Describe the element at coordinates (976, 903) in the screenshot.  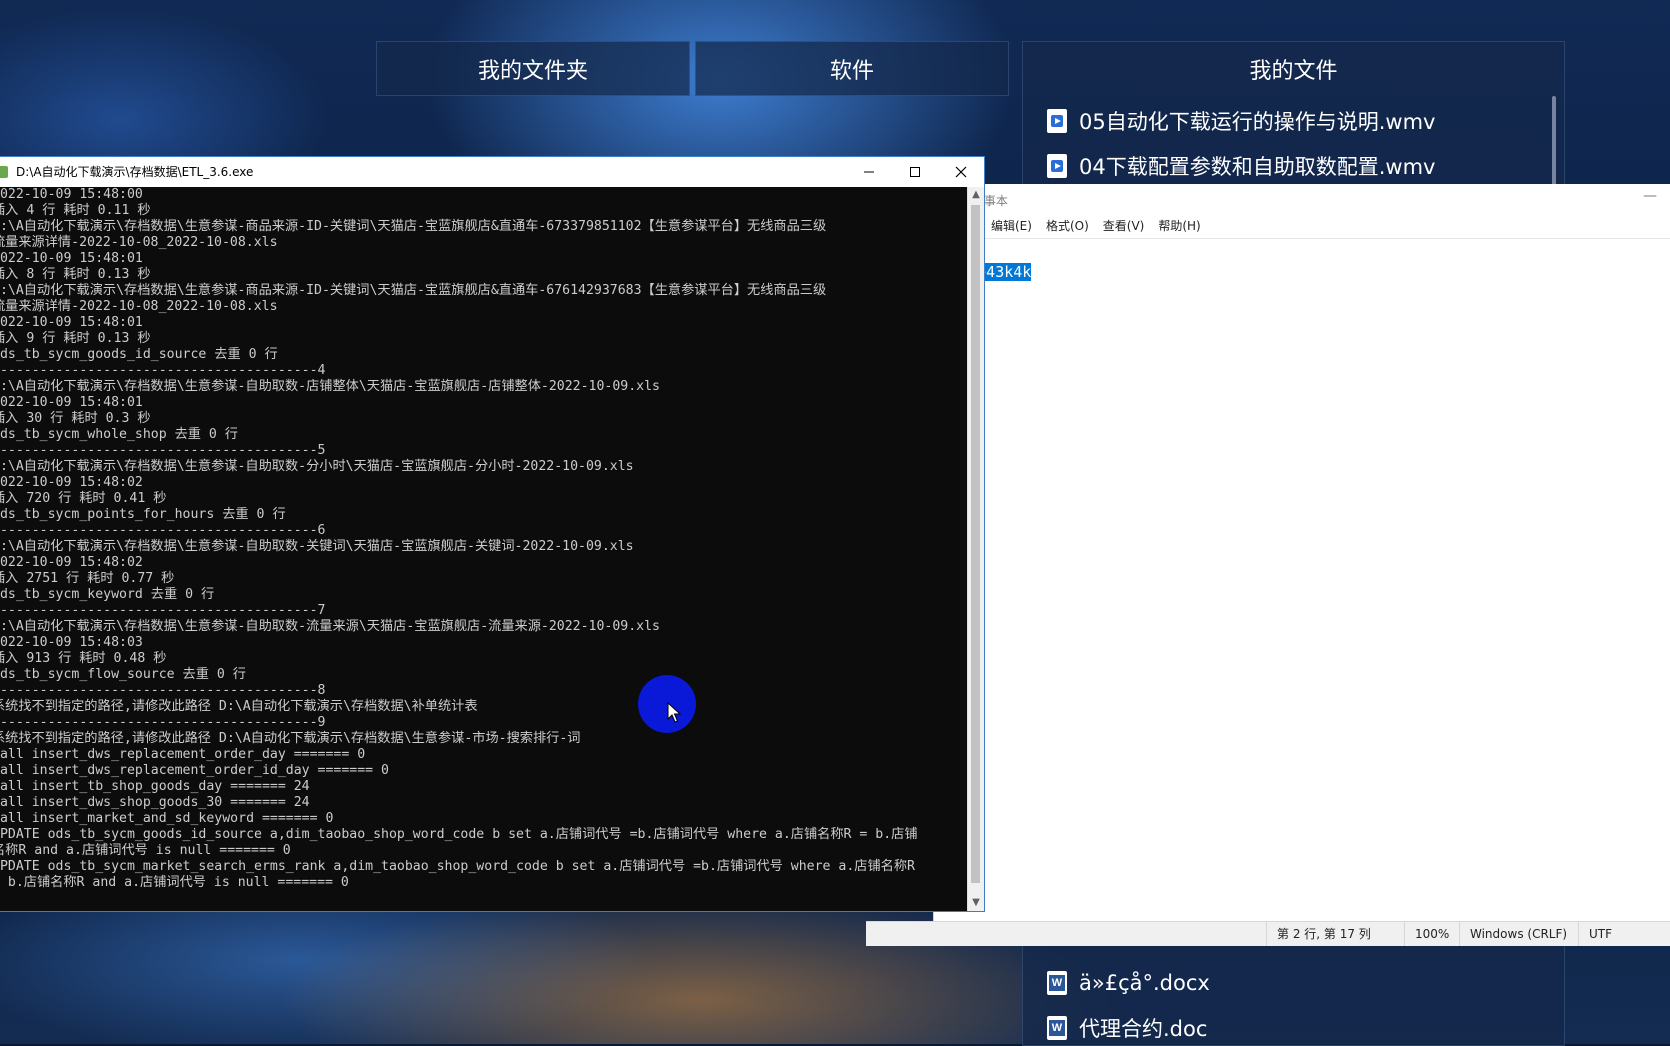
I see `scroll-down-icon: ▼` at that location.